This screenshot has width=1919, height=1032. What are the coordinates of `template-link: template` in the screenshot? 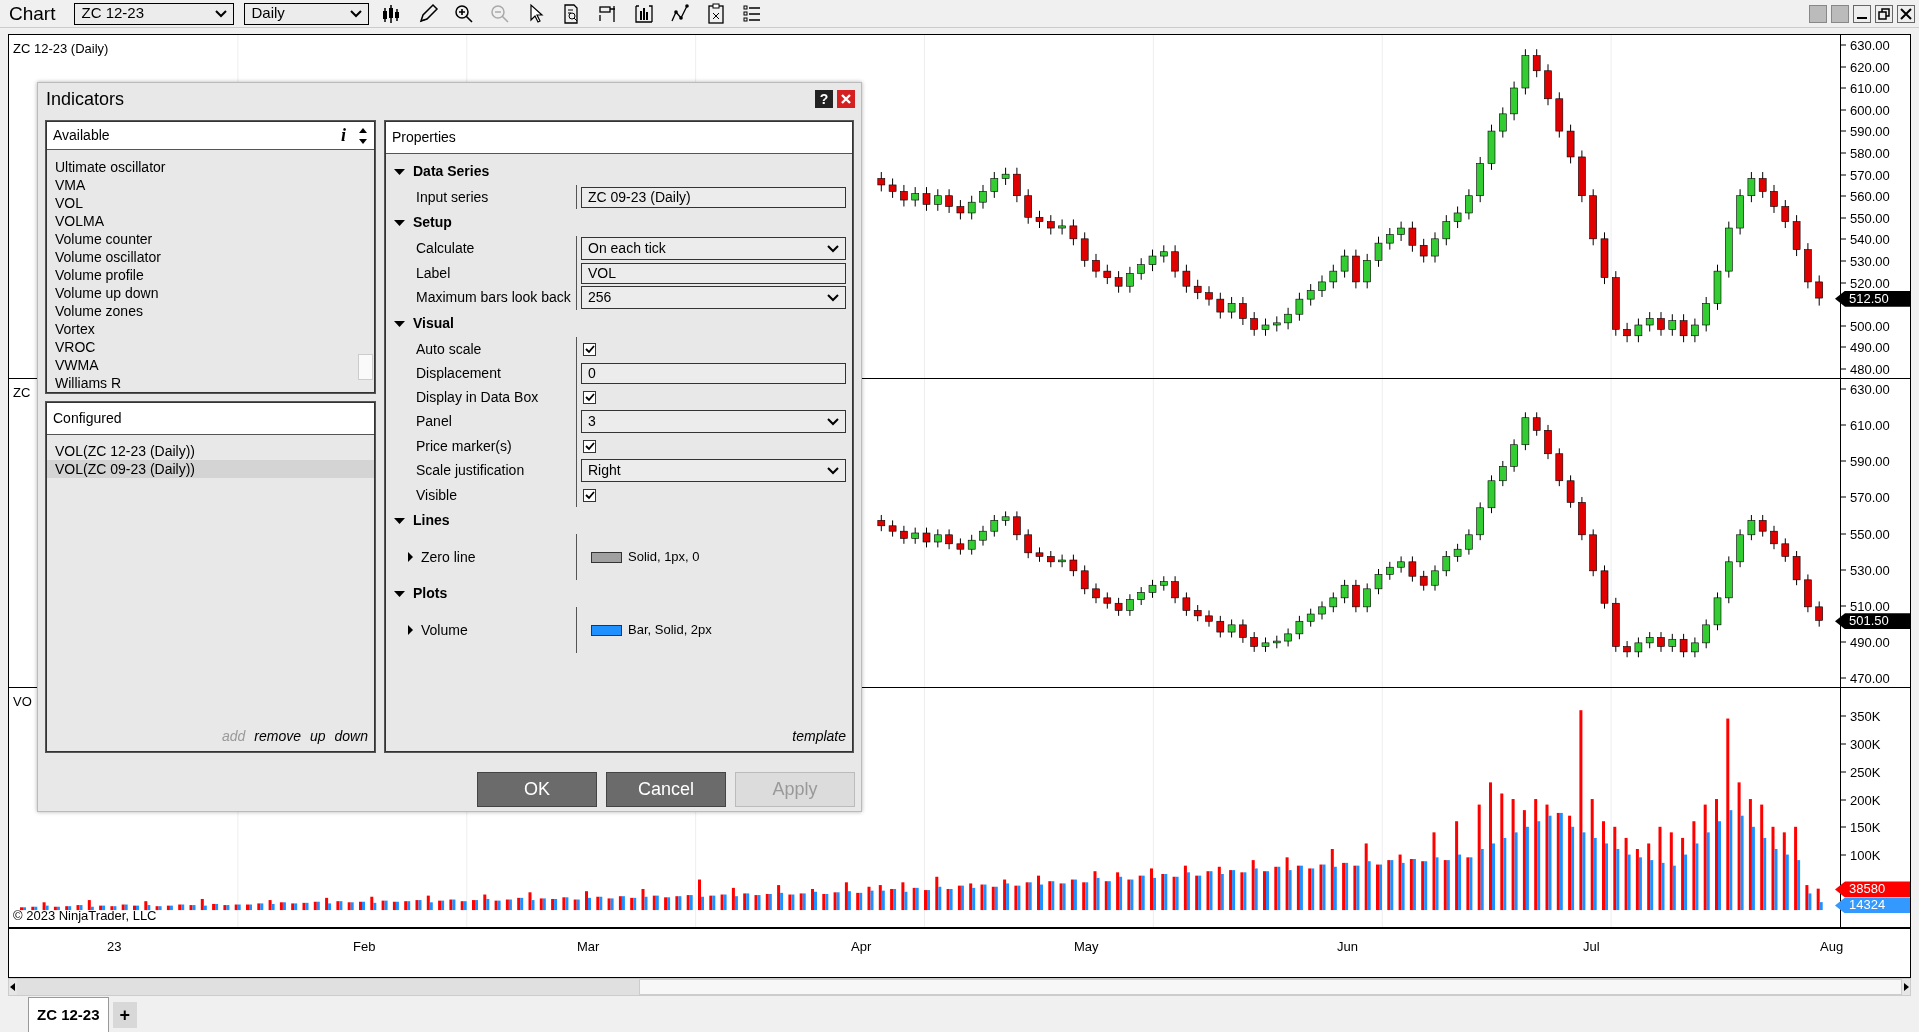 It's located at (819, 736).